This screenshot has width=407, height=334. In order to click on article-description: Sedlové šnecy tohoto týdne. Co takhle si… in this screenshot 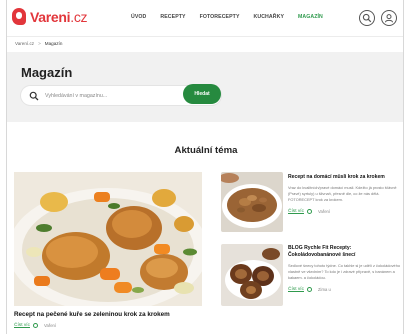, I will do `click(344, 271)`.